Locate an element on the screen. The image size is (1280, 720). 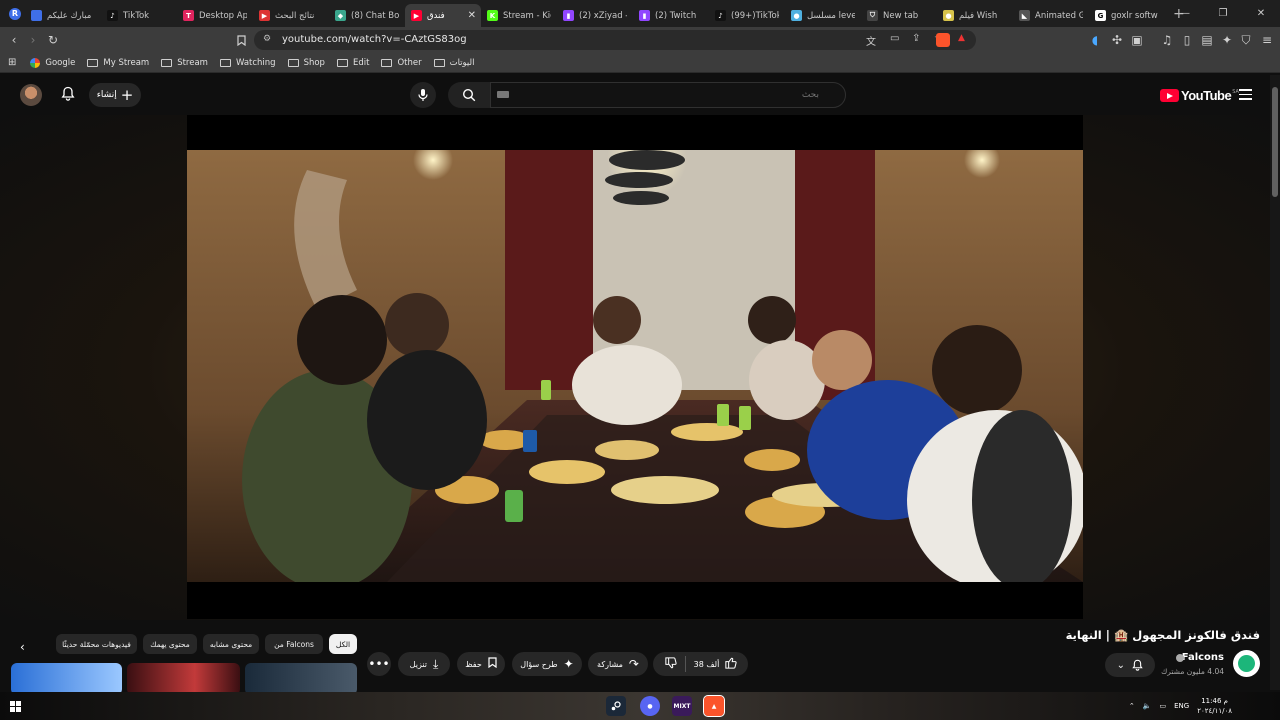
wallet-icon: ◖ is located at coordinates (1095, 40).